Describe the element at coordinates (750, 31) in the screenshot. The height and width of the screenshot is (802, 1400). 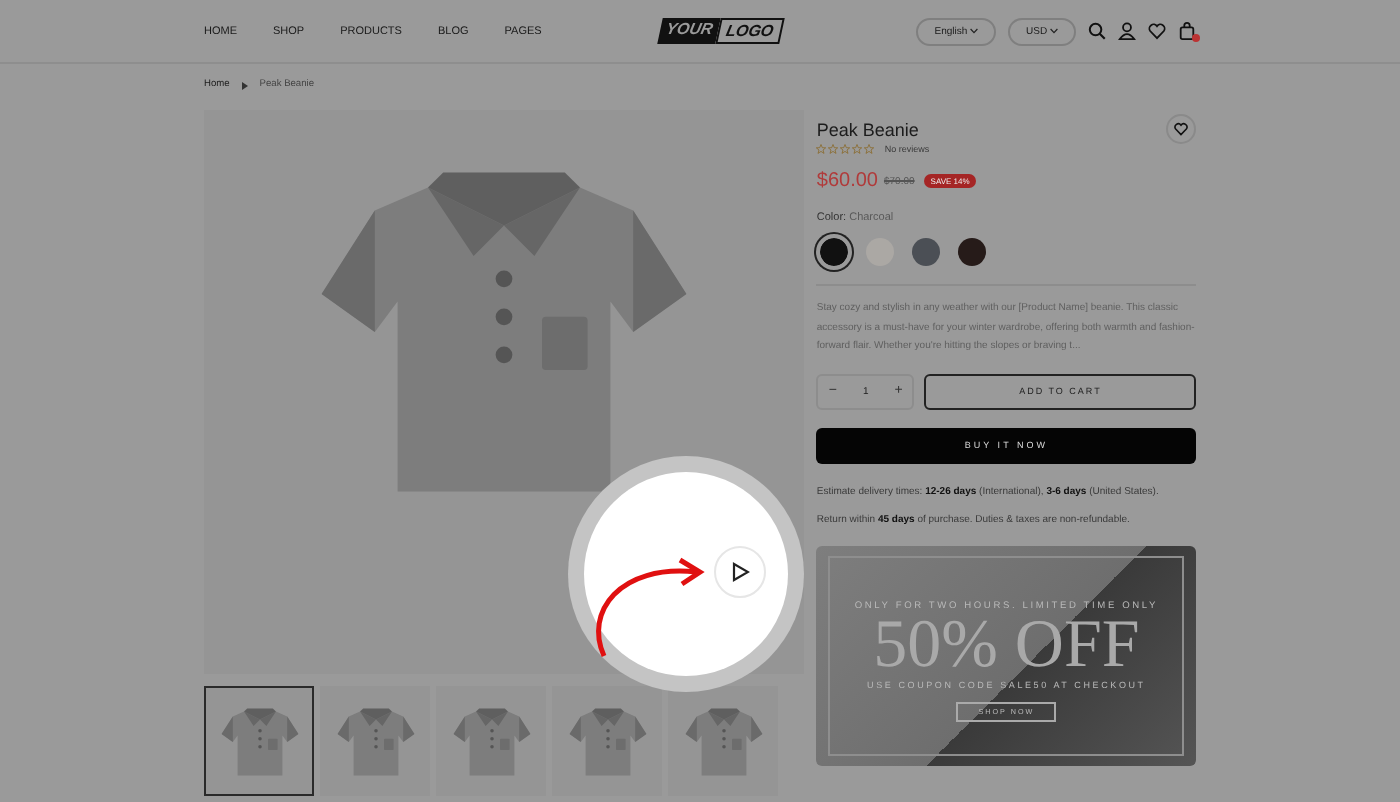
I see `logo-text: LOGO` at that location.